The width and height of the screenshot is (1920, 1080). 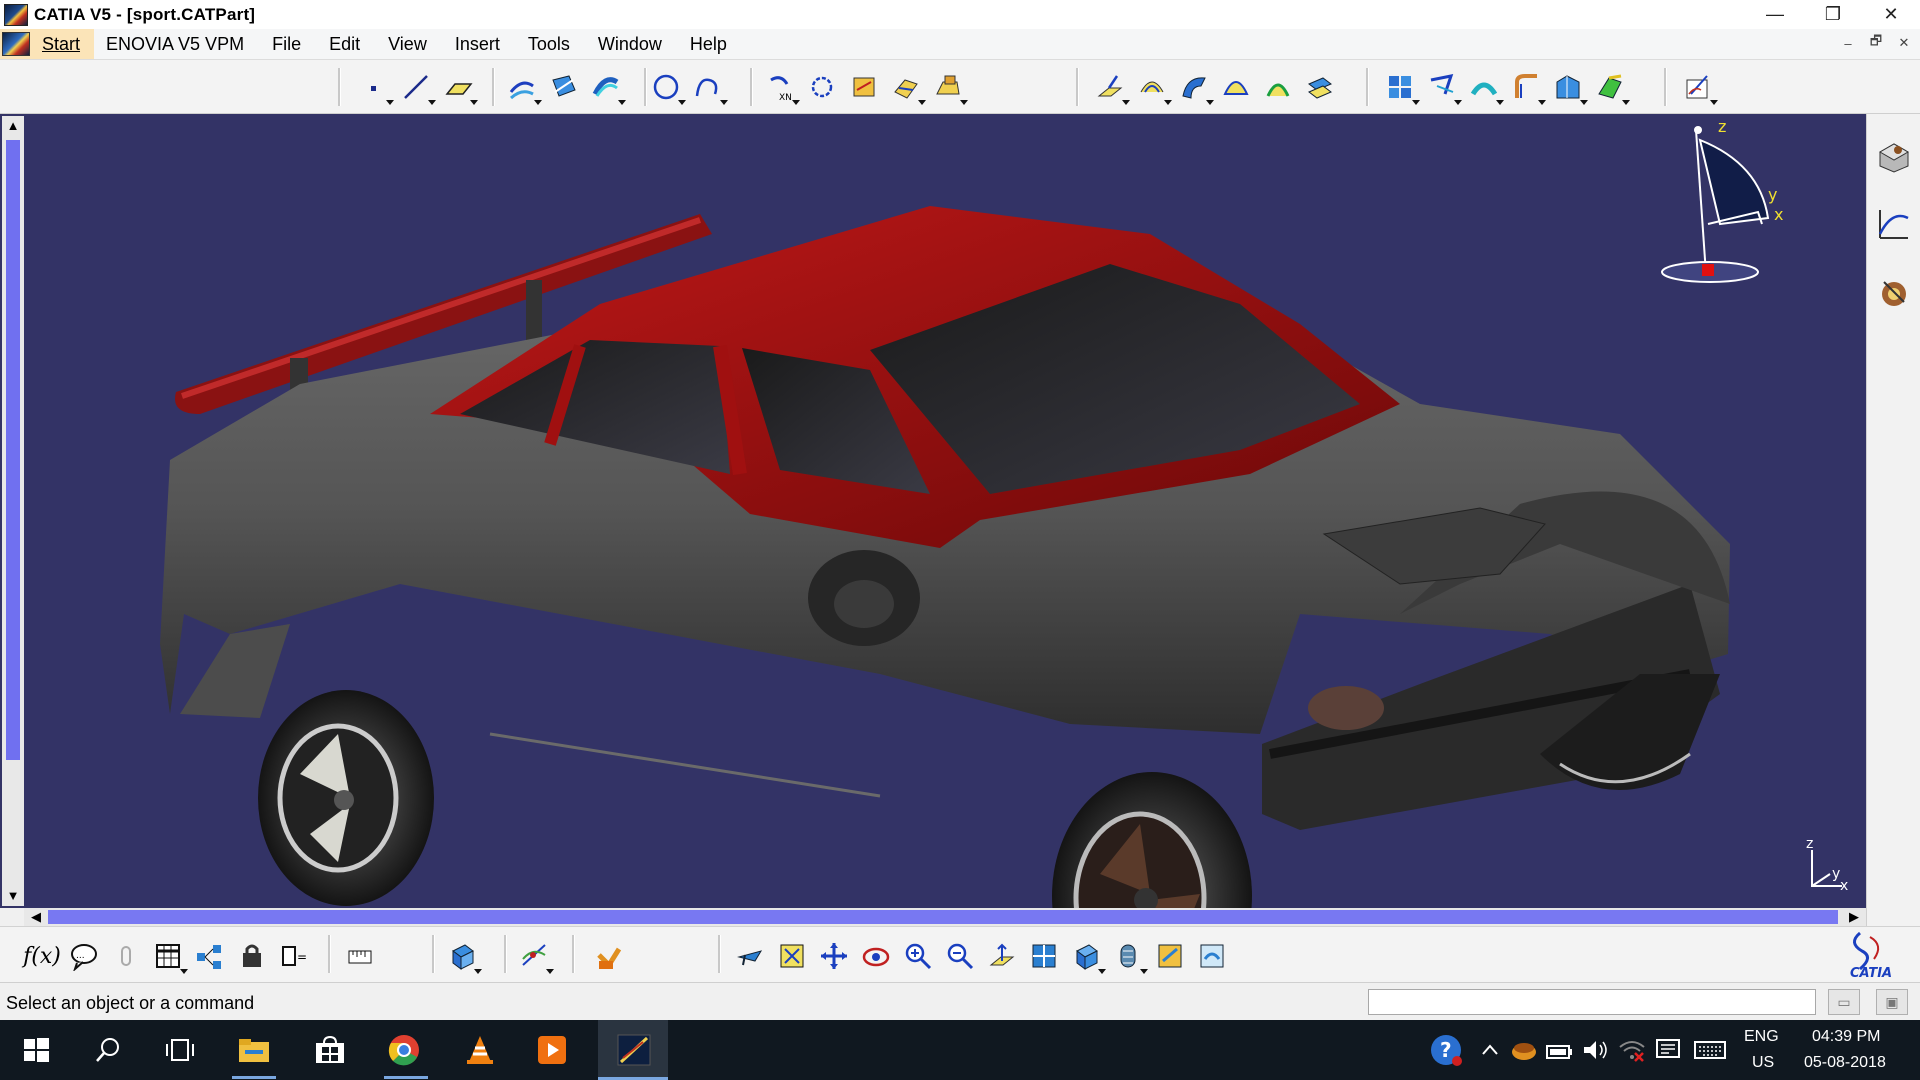 What do you see at coordinates (417, 87) in the screenshot?
I see `line-icon` at bounding box center [417, 87].